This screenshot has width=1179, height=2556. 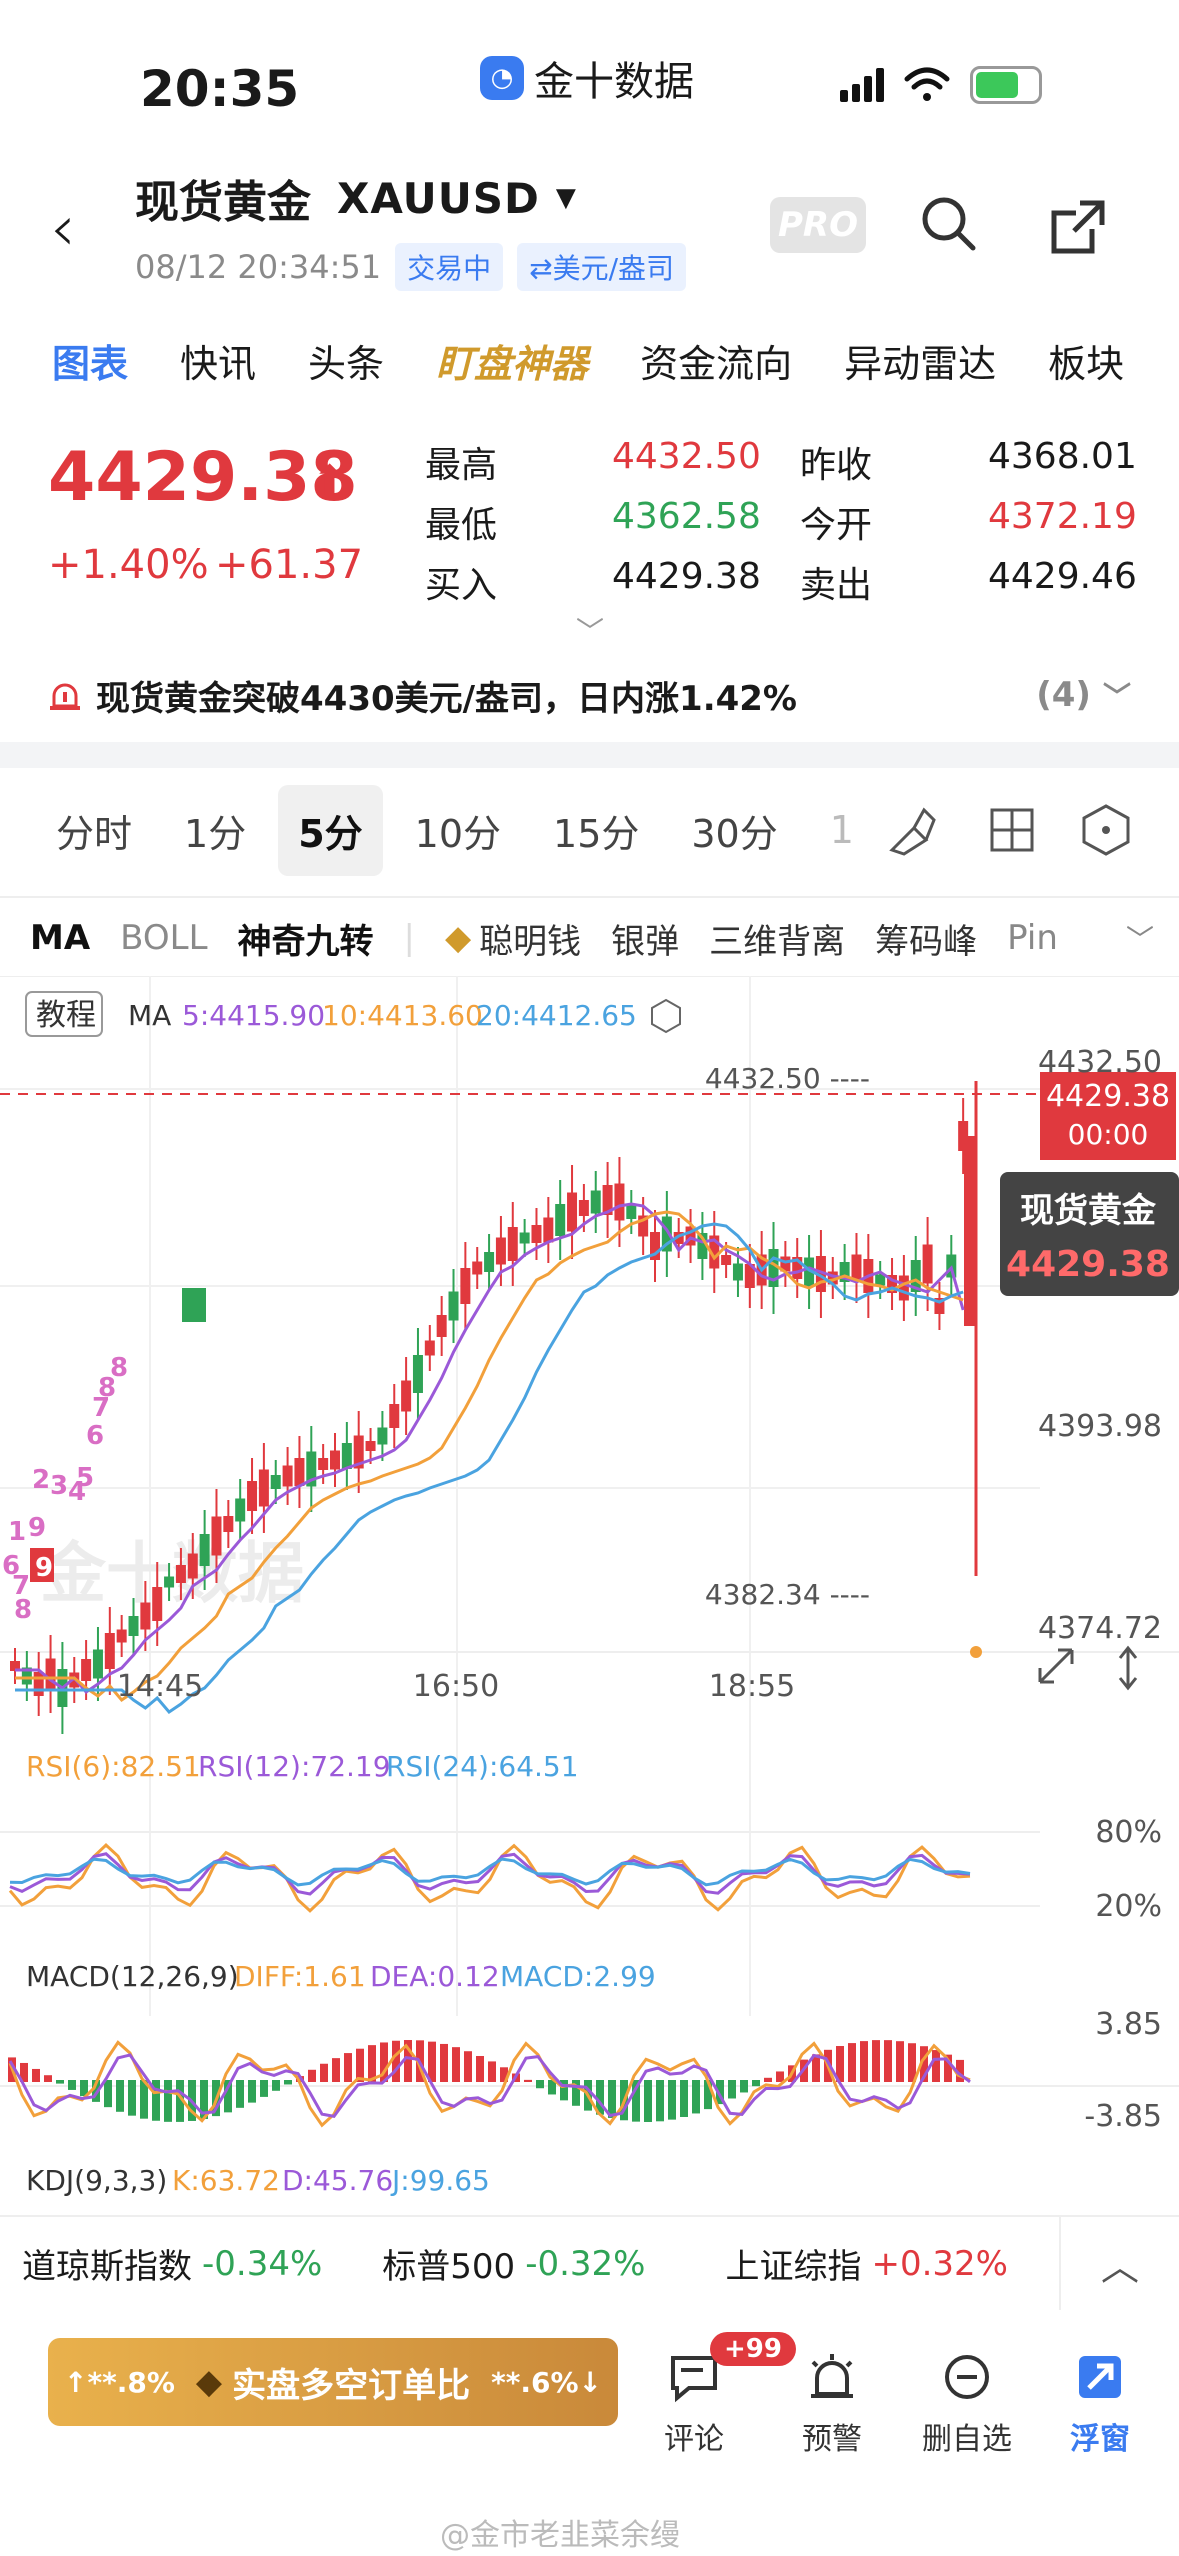 What do you see at coordinates (1078, 227) in the screenshot?
I see `share-icon` at bounding box center [1078, 227].